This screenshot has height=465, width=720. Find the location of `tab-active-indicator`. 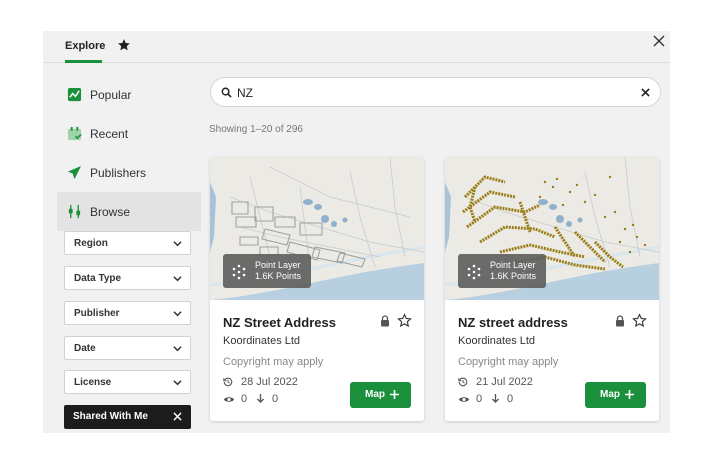

tab-active-indicator is located at coordinates (83, 61).